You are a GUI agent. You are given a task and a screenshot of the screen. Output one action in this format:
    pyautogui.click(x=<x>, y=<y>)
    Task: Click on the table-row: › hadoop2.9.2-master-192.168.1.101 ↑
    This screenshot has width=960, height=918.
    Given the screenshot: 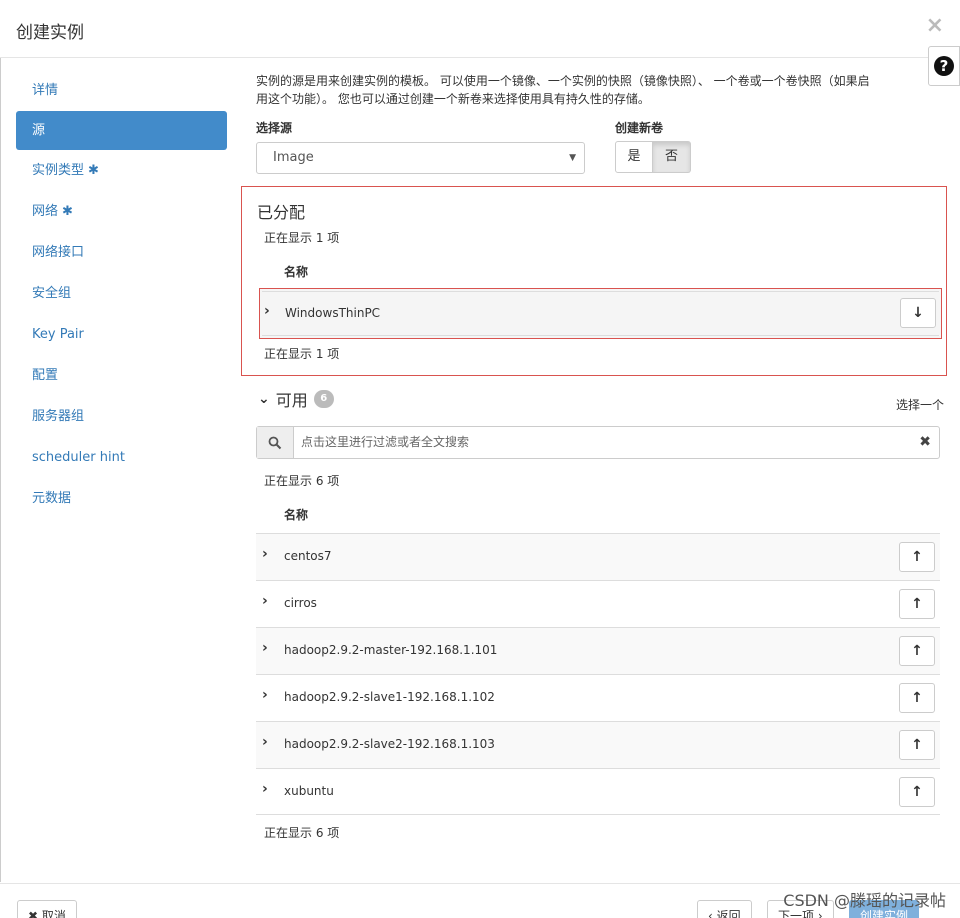 What is the action you would take?
    pyautogui.click(x=598, y=650)
    